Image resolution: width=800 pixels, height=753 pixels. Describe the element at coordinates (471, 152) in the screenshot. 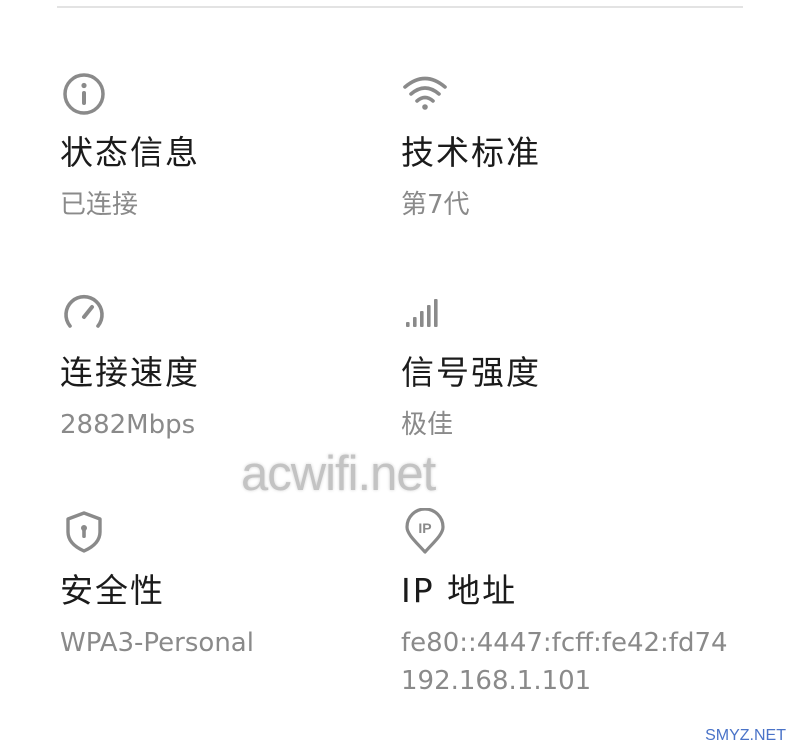

I see `tech-standard-label: 技术标准` at that location.